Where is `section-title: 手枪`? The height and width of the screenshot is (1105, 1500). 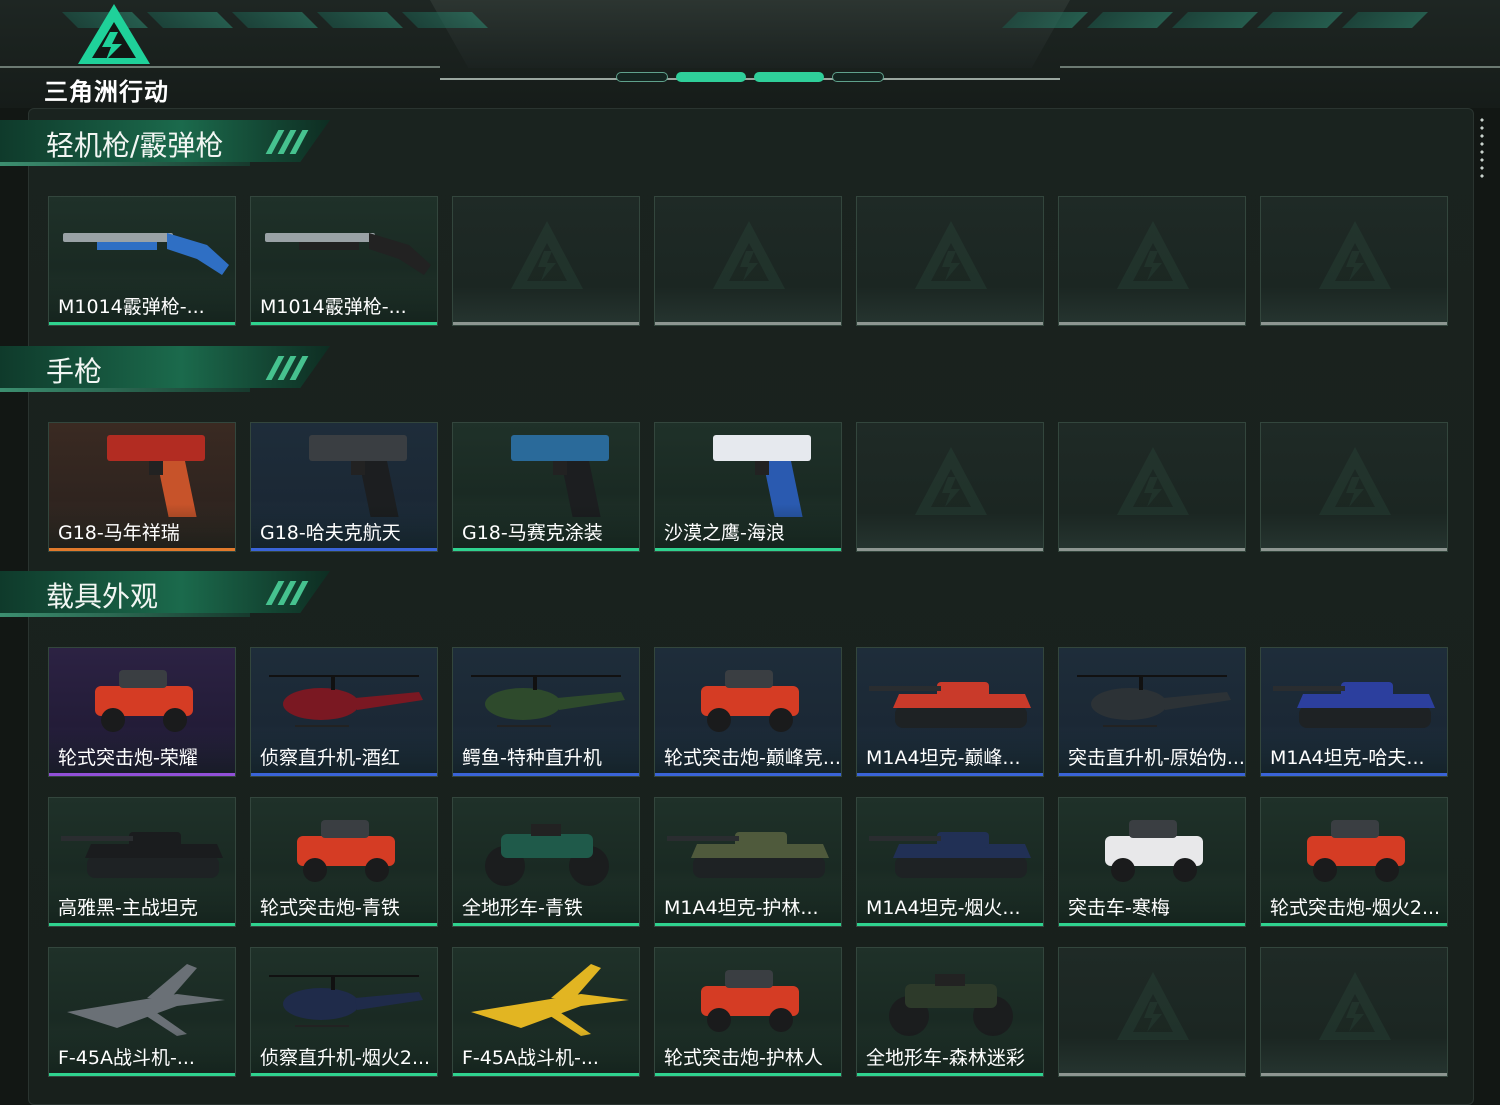
section-title: 手枪 is located at coordinates (74, 371).